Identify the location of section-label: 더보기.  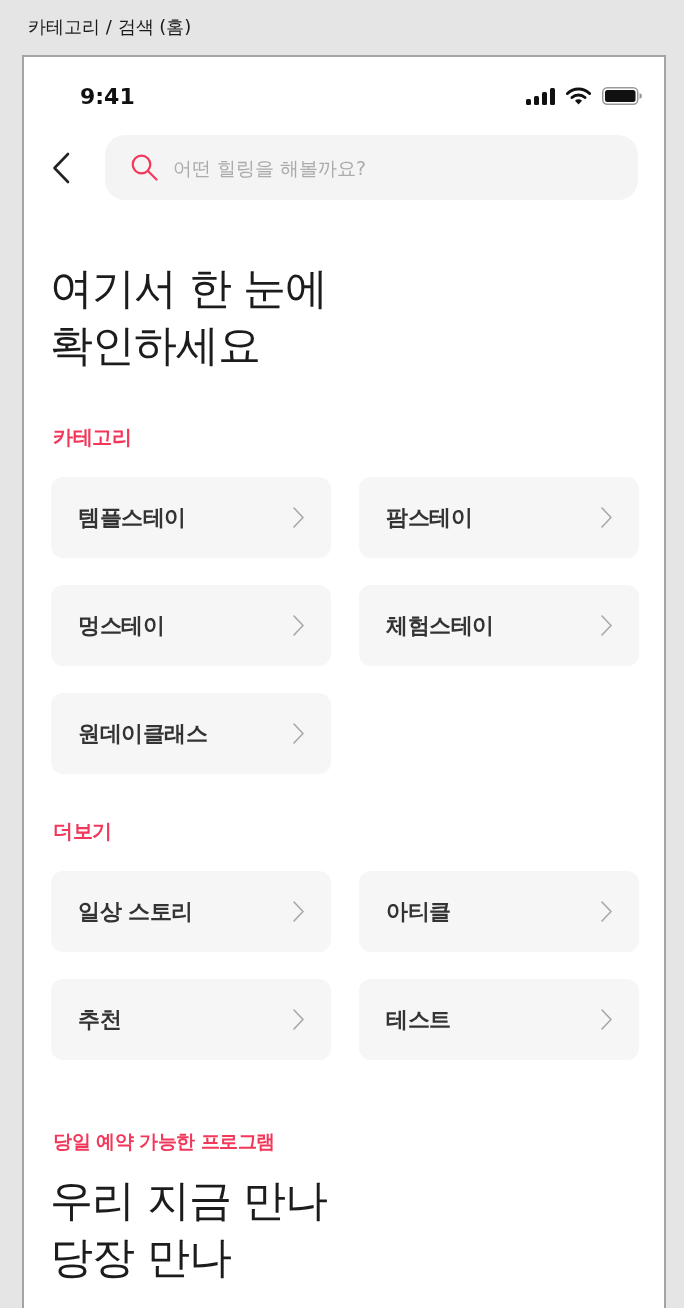
(82, 831).